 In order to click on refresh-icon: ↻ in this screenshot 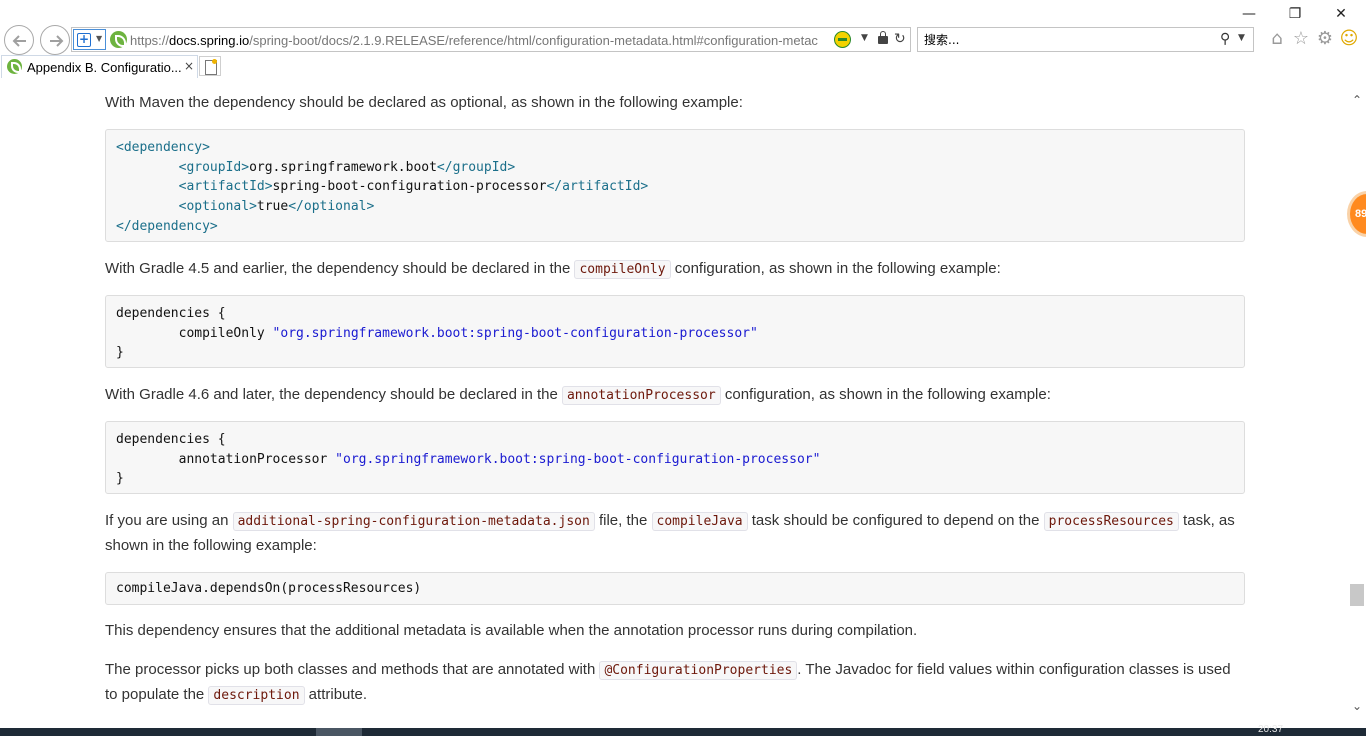, I will do `click(900, 39)`.